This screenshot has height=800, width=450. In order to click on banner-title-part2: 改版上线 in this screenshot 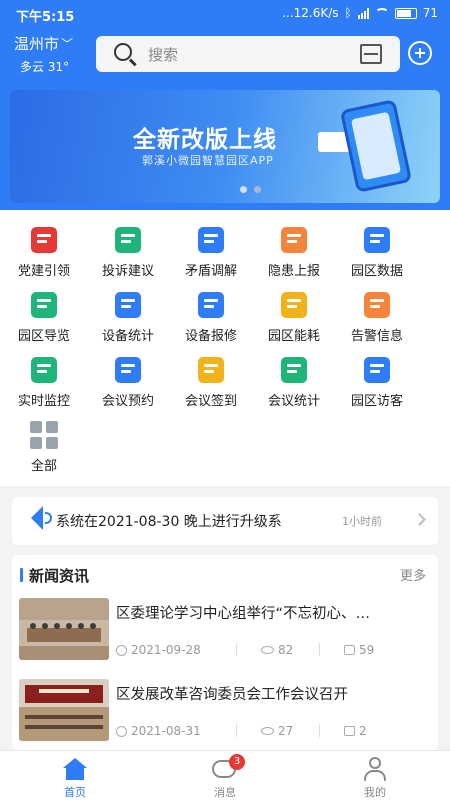, I will do `click(229, 140)`.